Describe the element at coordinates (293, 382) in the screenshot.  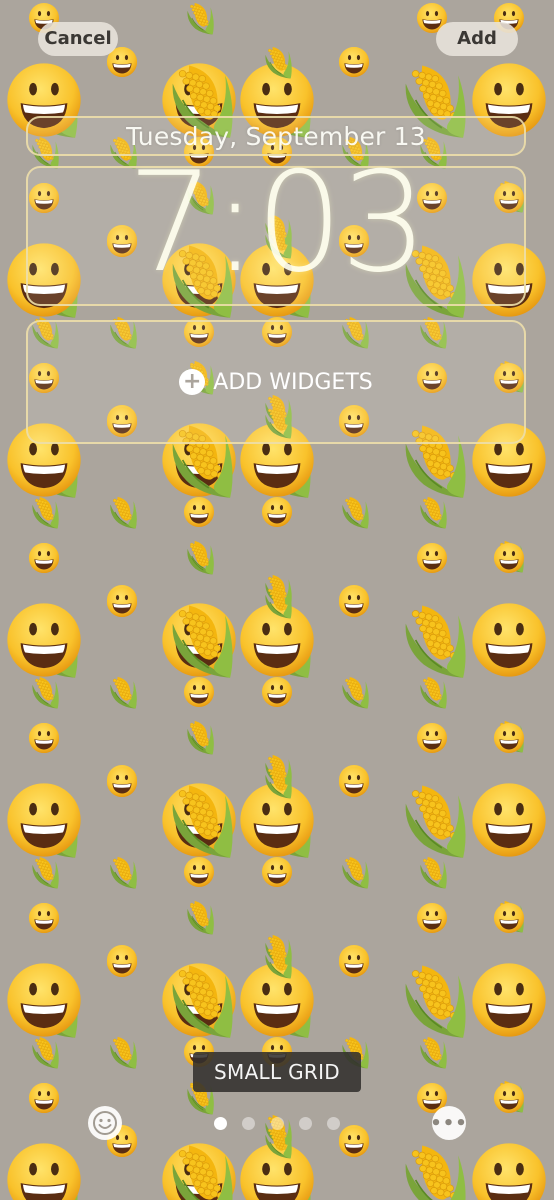
I see `add-widgets-label: ADD WIDGETS` at that location.